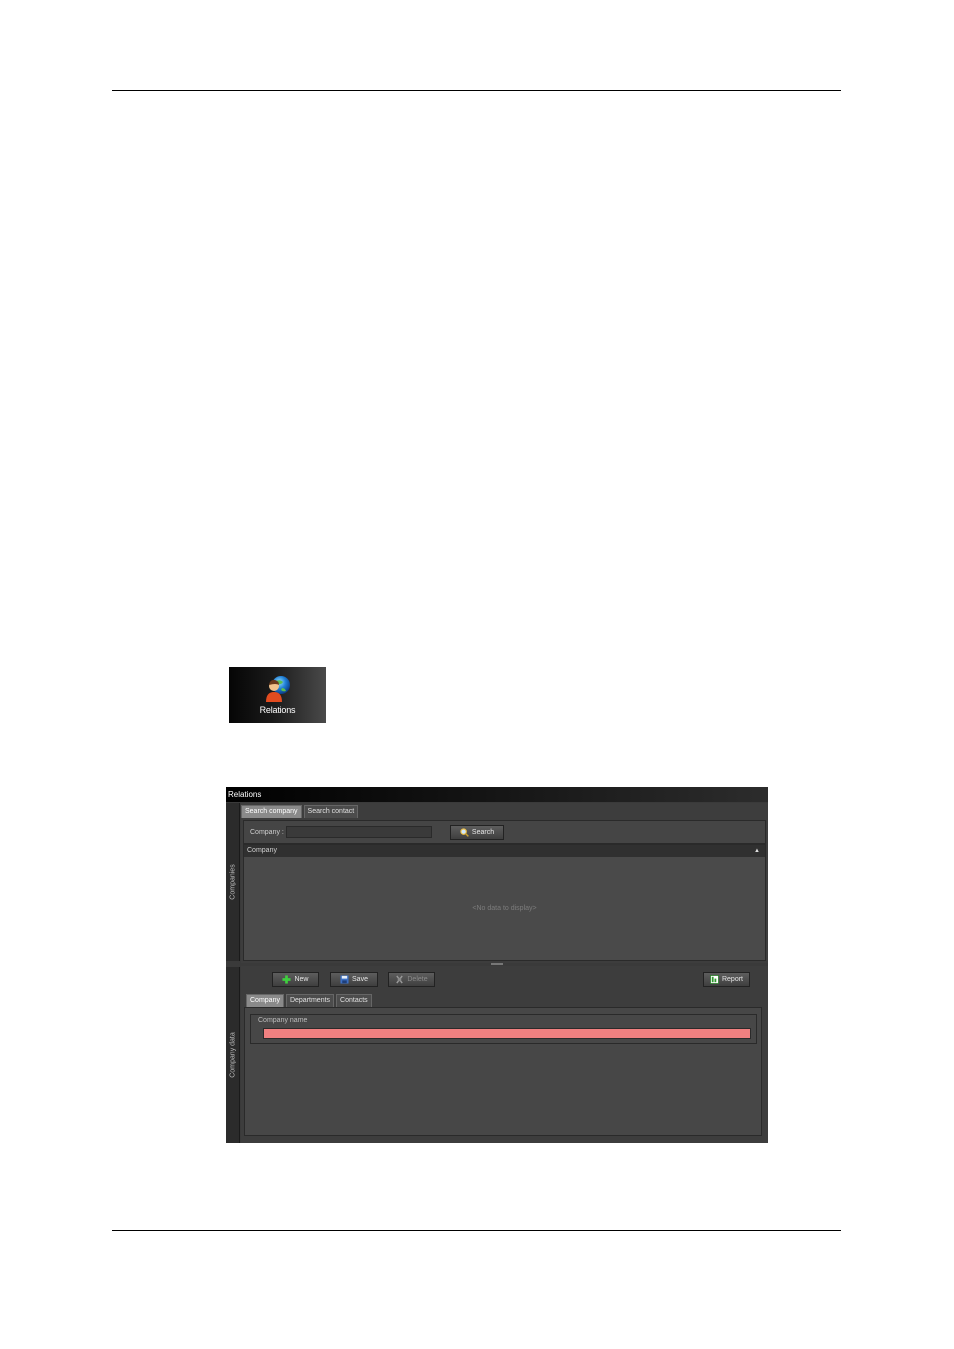  I want to click on companies-grid: Company ▲ <No data to display>, so click(504, 902).